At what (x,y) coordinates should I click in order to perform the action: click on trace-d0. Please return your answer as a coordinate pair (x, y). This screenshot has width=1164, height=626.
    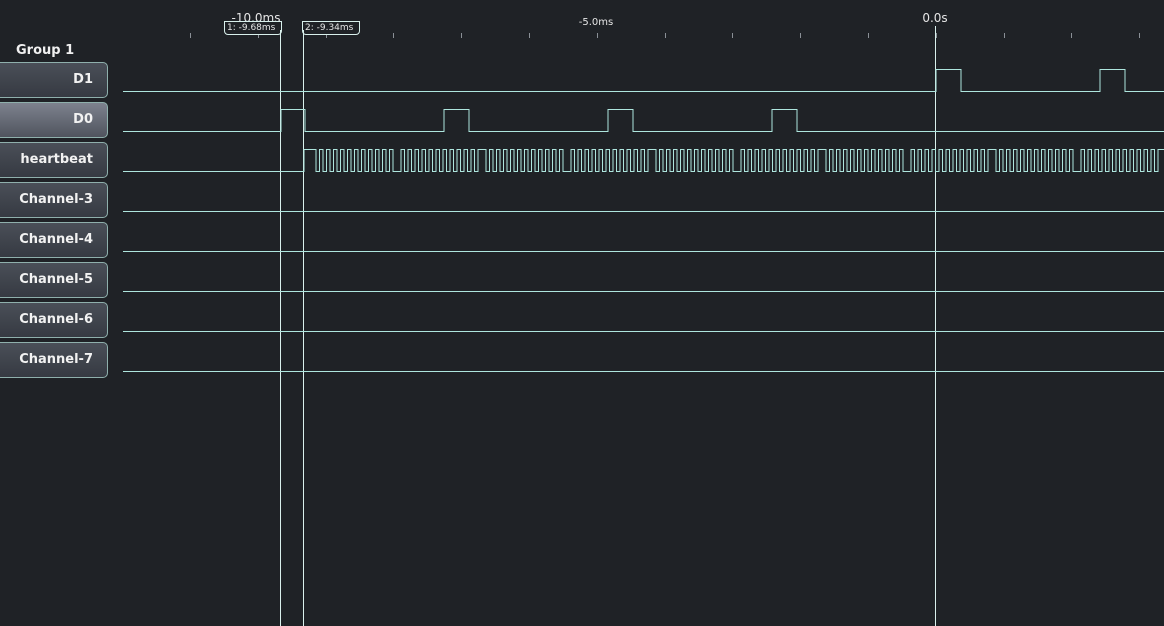
    Looking at the image, I should click on (643, 120).